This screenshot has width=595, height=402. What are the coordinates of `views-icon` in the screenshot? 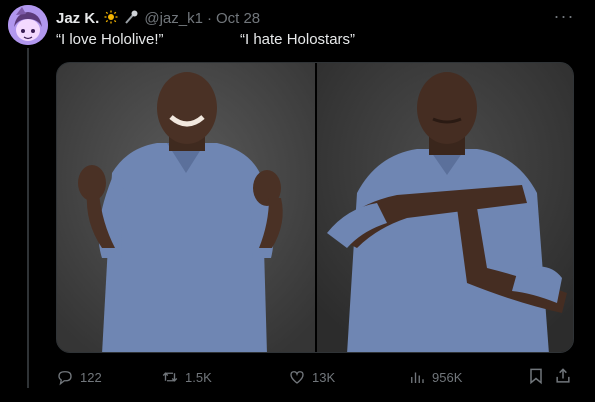 It's located at (417, 377).